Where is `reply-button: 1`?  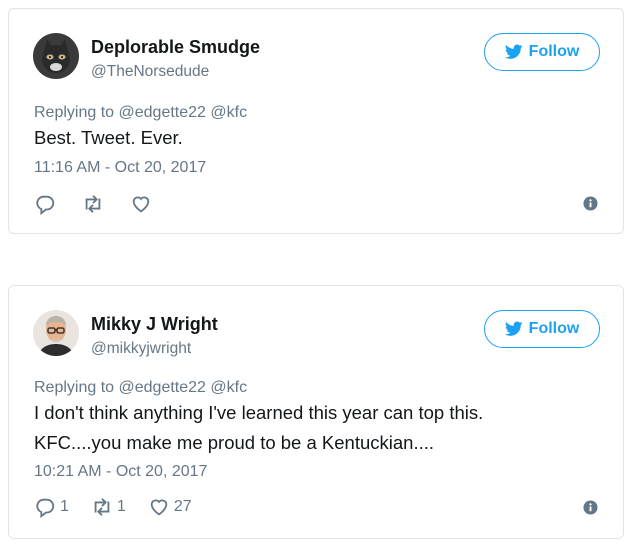 reply-button: 1 is located at coordinates (51, 507).